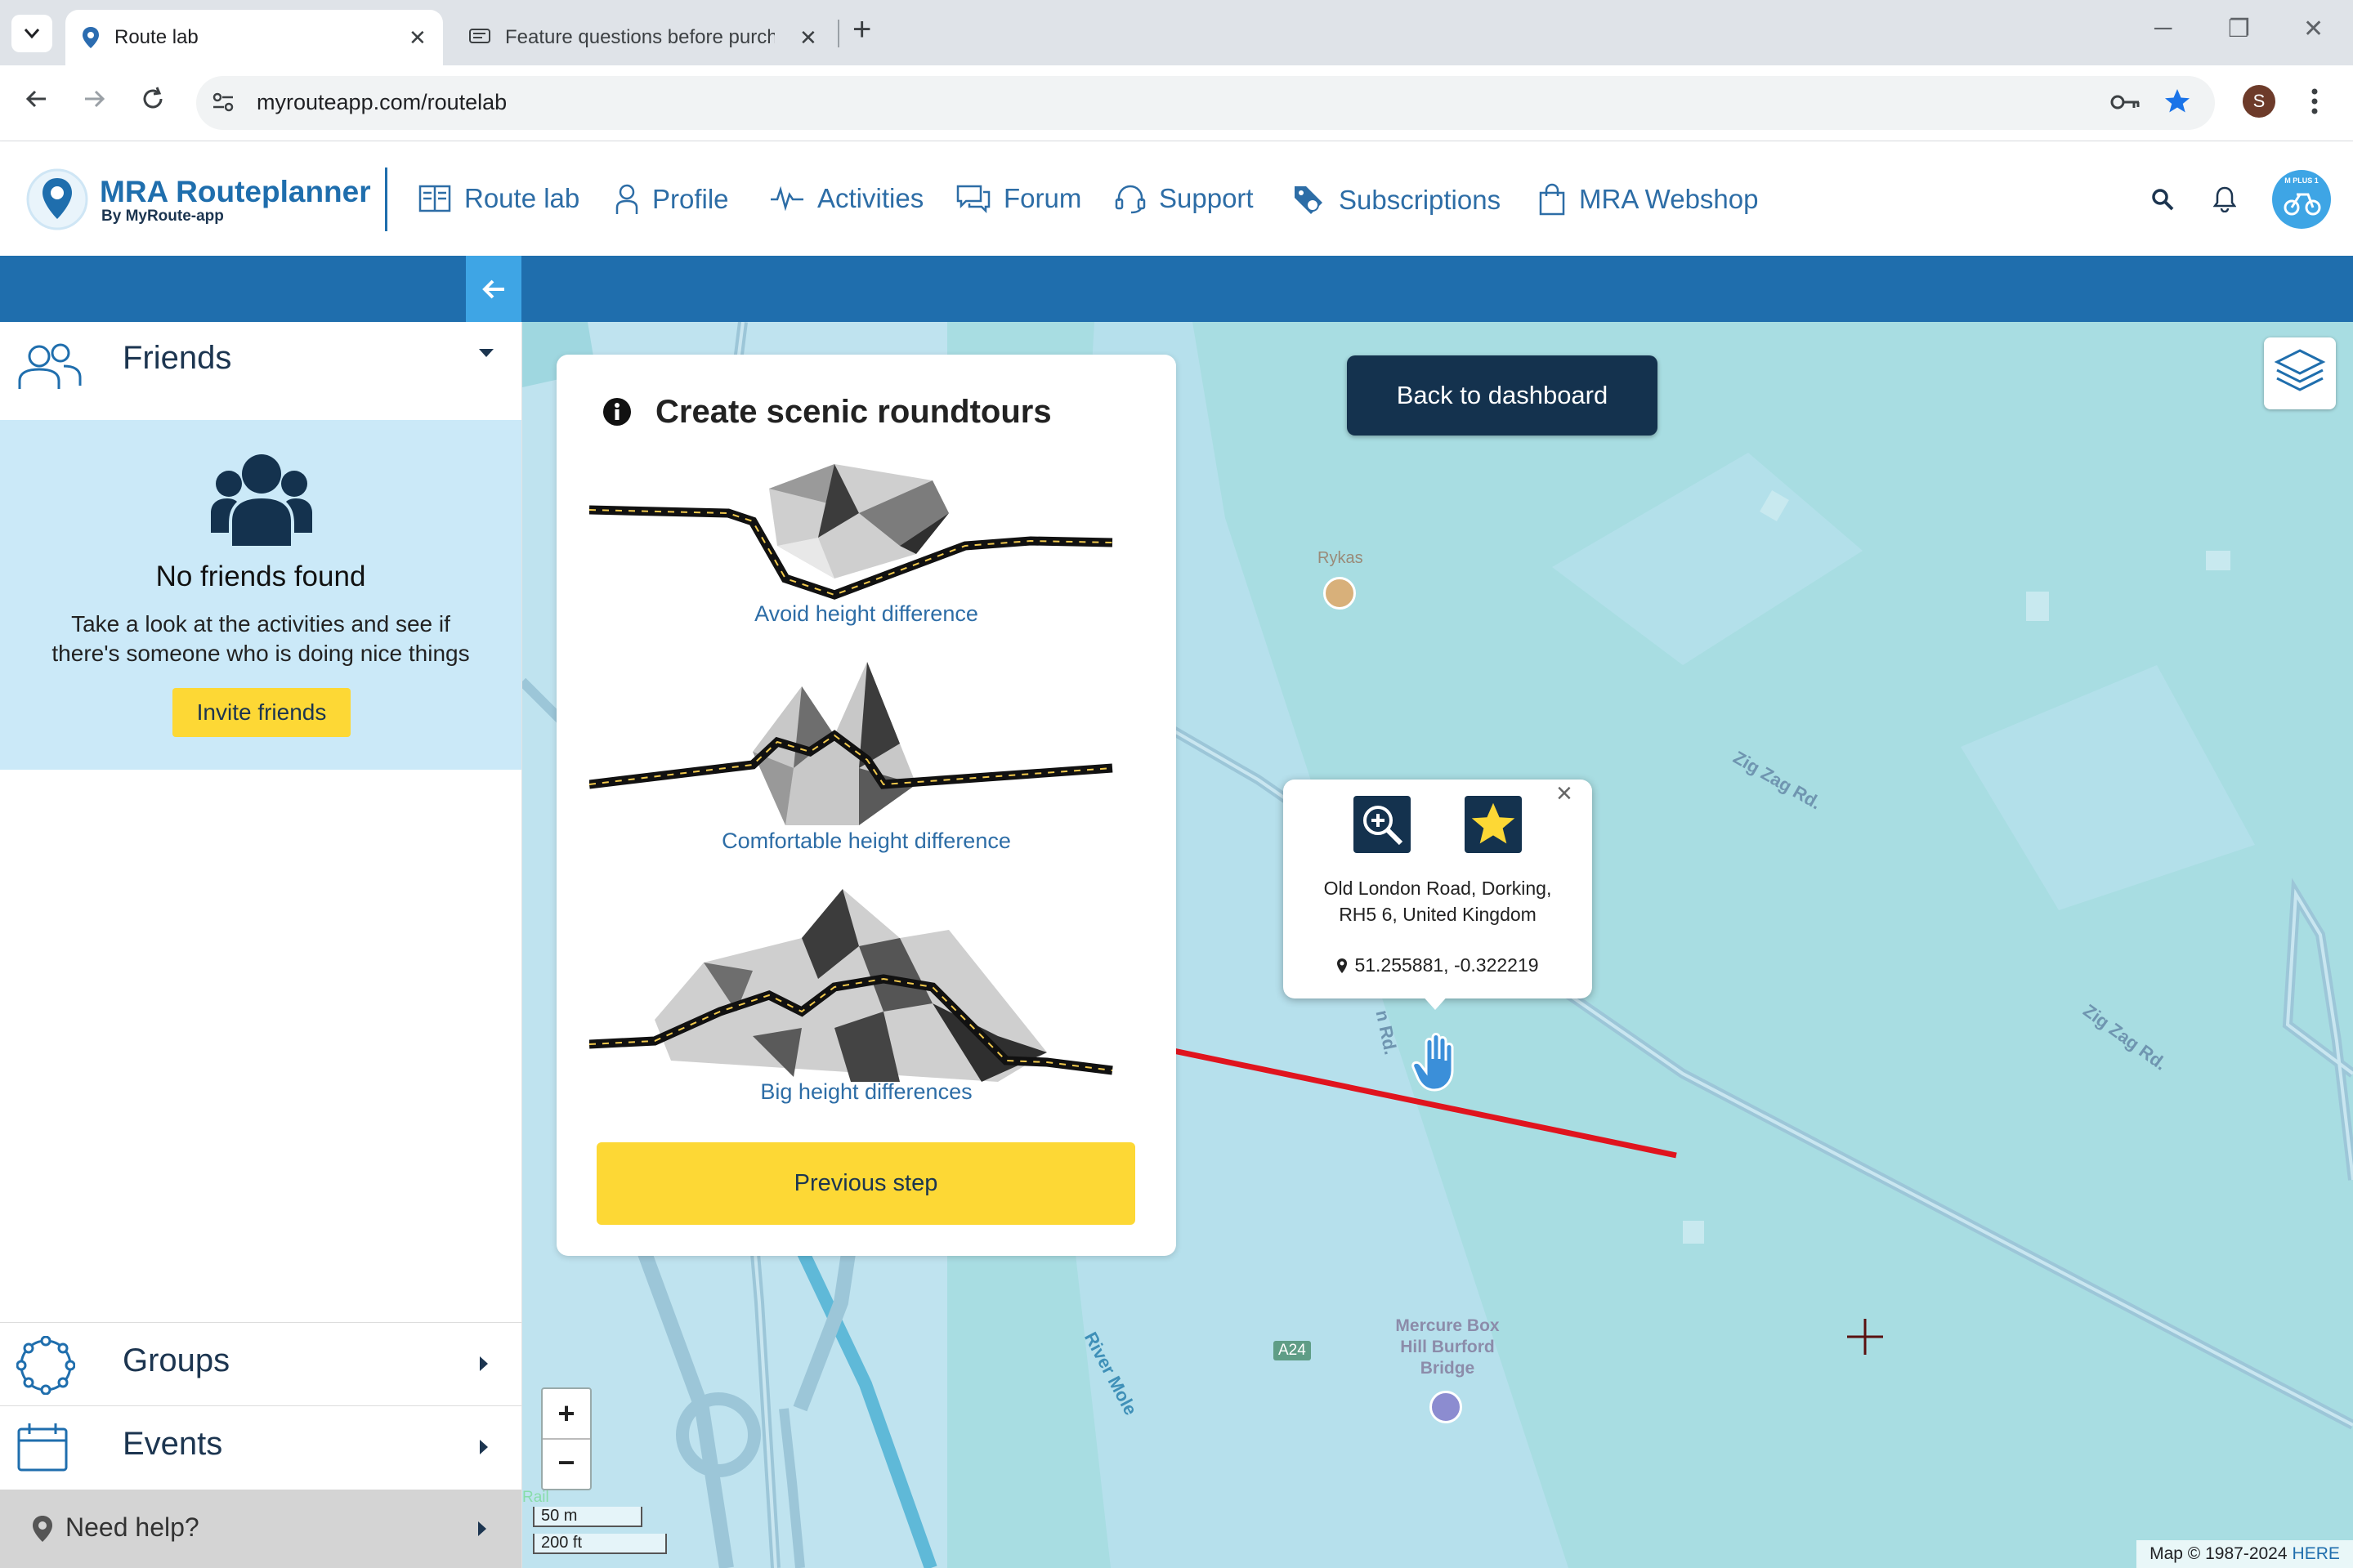 The image size is (2353, 1568). I want to click on popup-coordinates-row: 51.255881, -0.322219, so click(1437, 965).